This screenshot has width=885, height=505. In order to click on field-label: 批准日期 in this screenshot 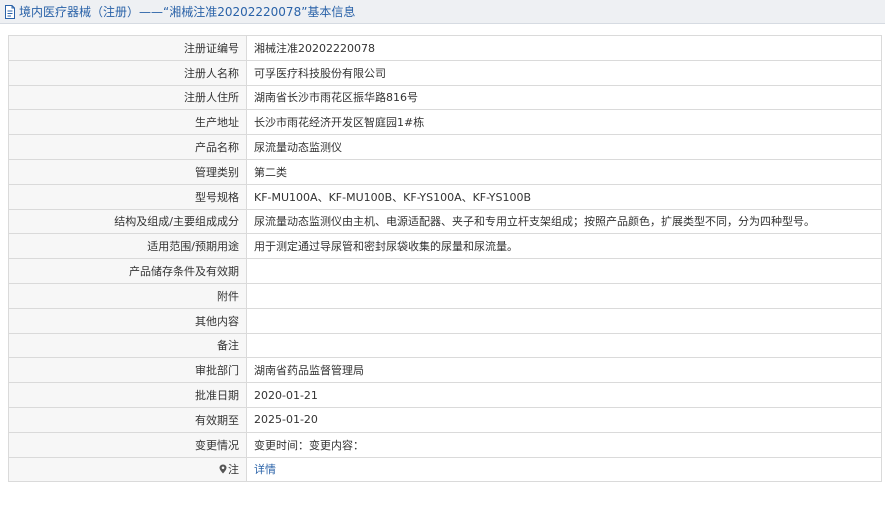, I will do `click(127, 395)`.